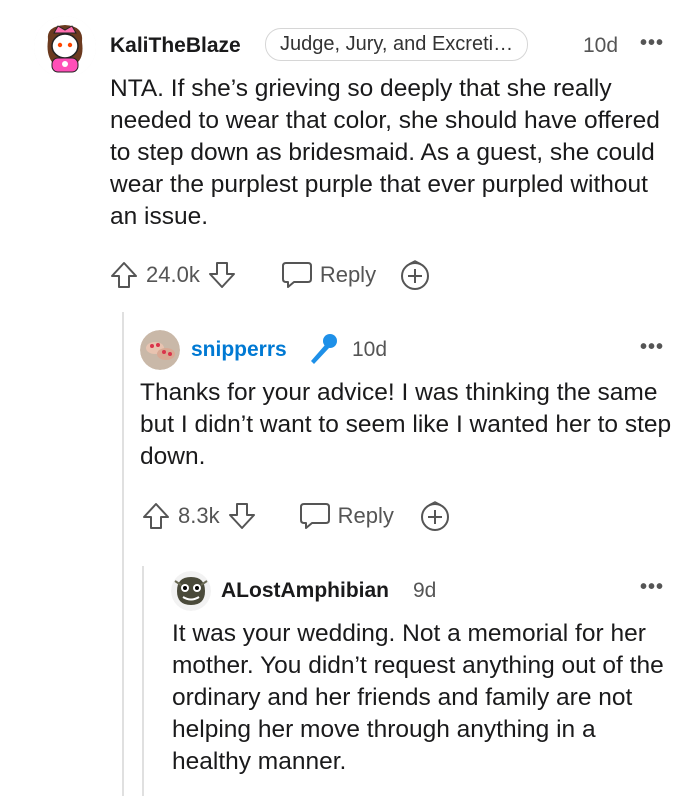  I want to click on vote-count: 24.0k, so click(173, 274).